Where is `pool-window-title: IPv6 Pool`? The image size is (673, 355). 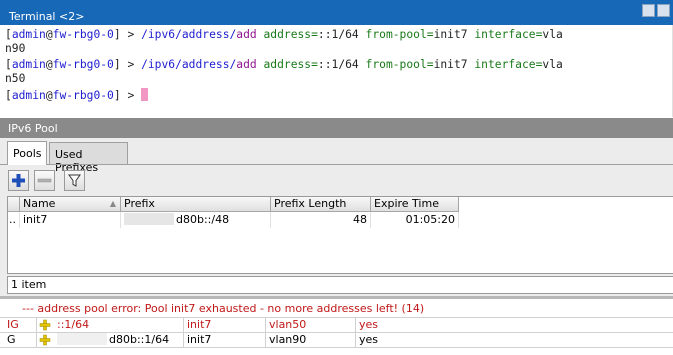 pool-window-title: IPv6 Pool is located at coordinates (33, 128).